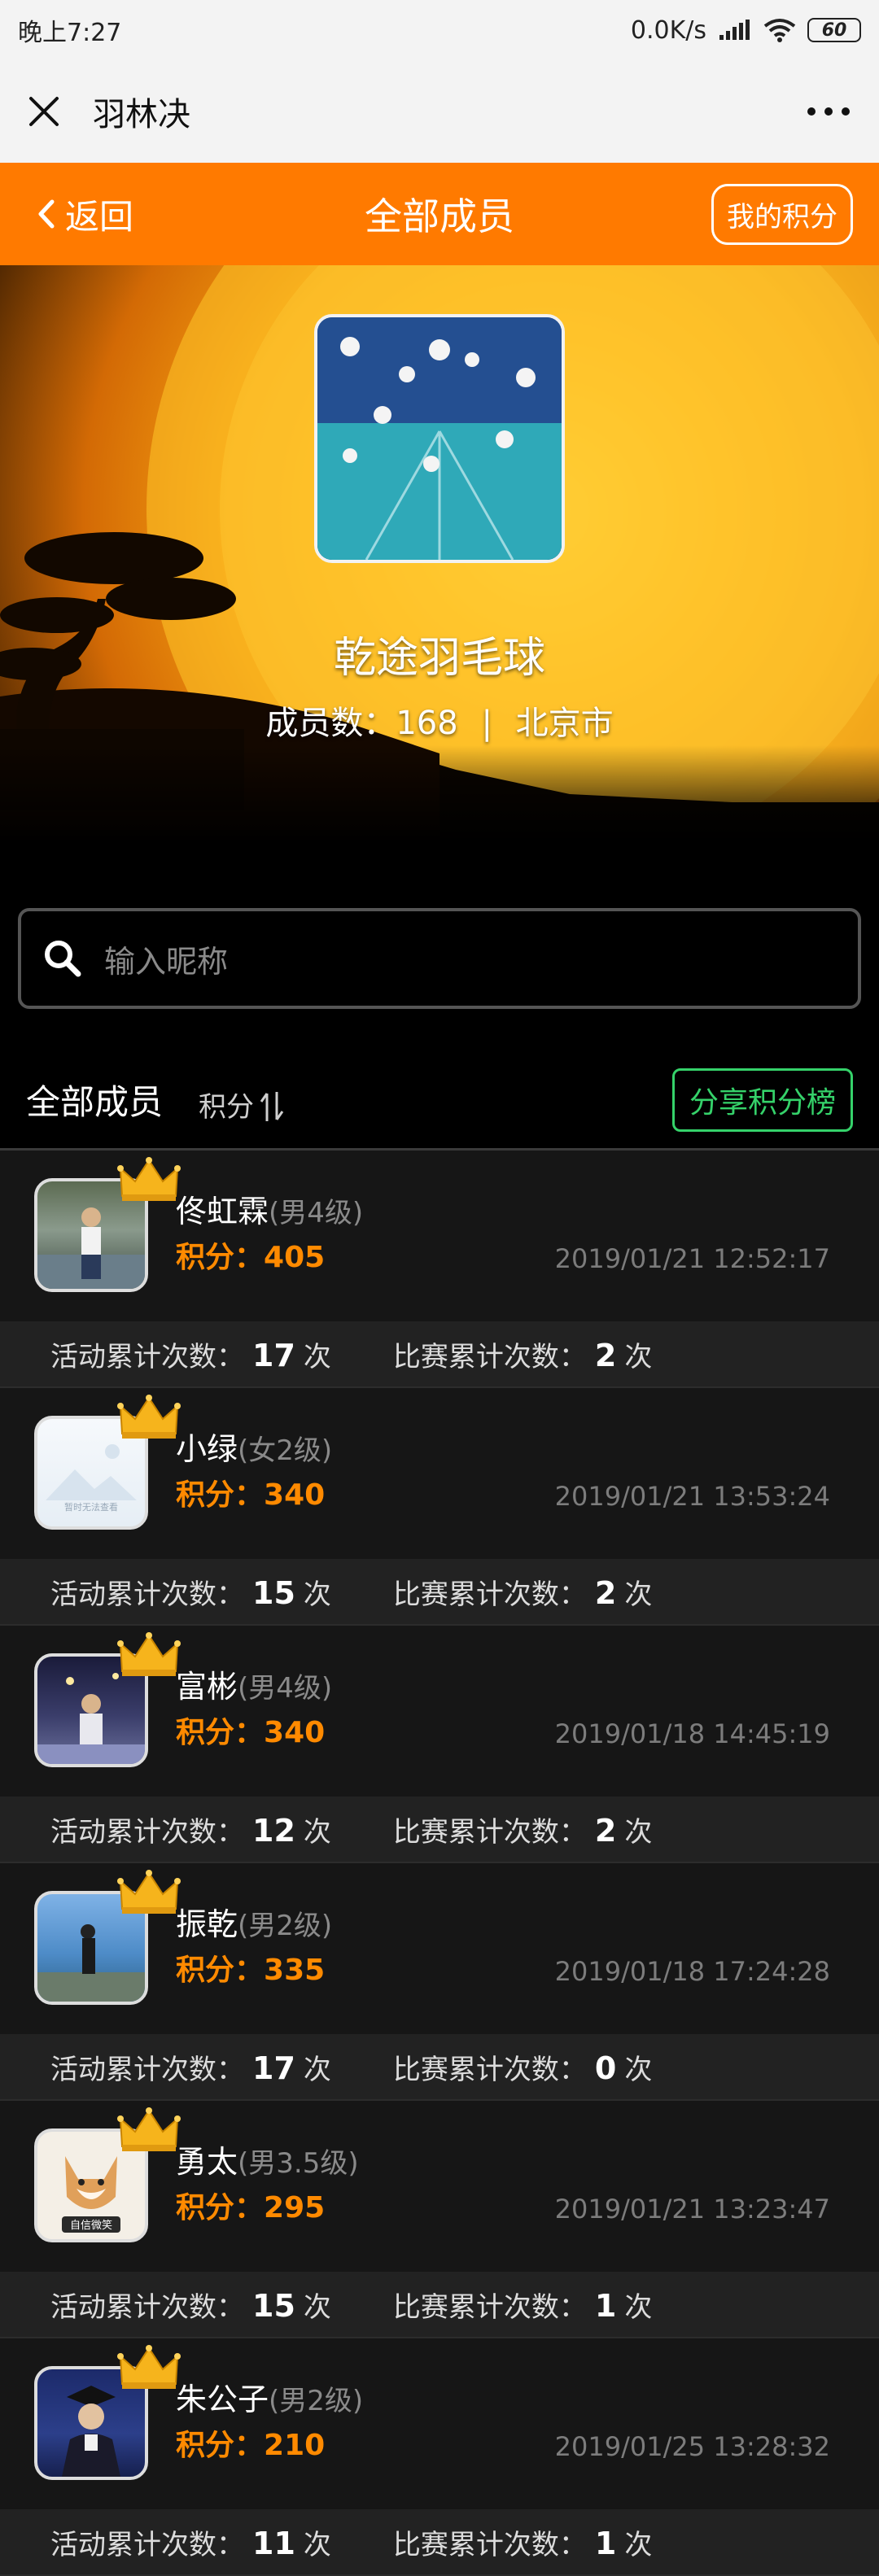 The width and height of the screenshot is (879, 2576). Describe the element at coordinates (70, 33) in the screenshot. I see `status-time: 晚上7:27` at that location.